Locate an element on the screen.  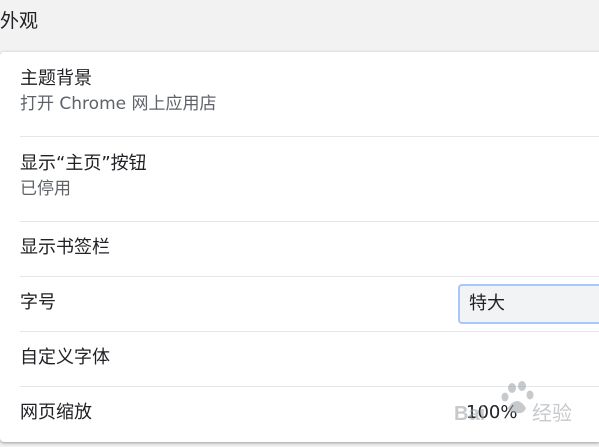
bookmarks-bar-label: 显示书签栏 is located at coordinates (65, 247).